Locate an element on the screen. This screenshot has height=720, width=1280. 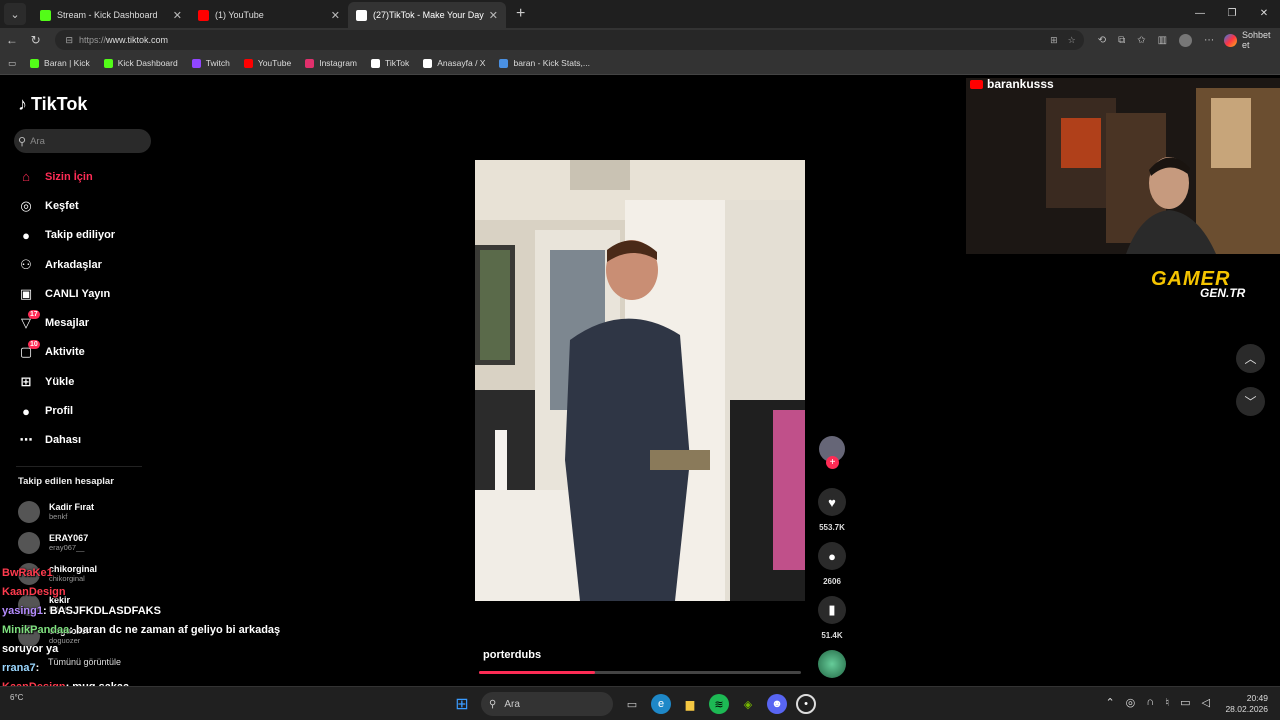
favorite-star-icon: ☆ is located at coordinates (1072, 40).